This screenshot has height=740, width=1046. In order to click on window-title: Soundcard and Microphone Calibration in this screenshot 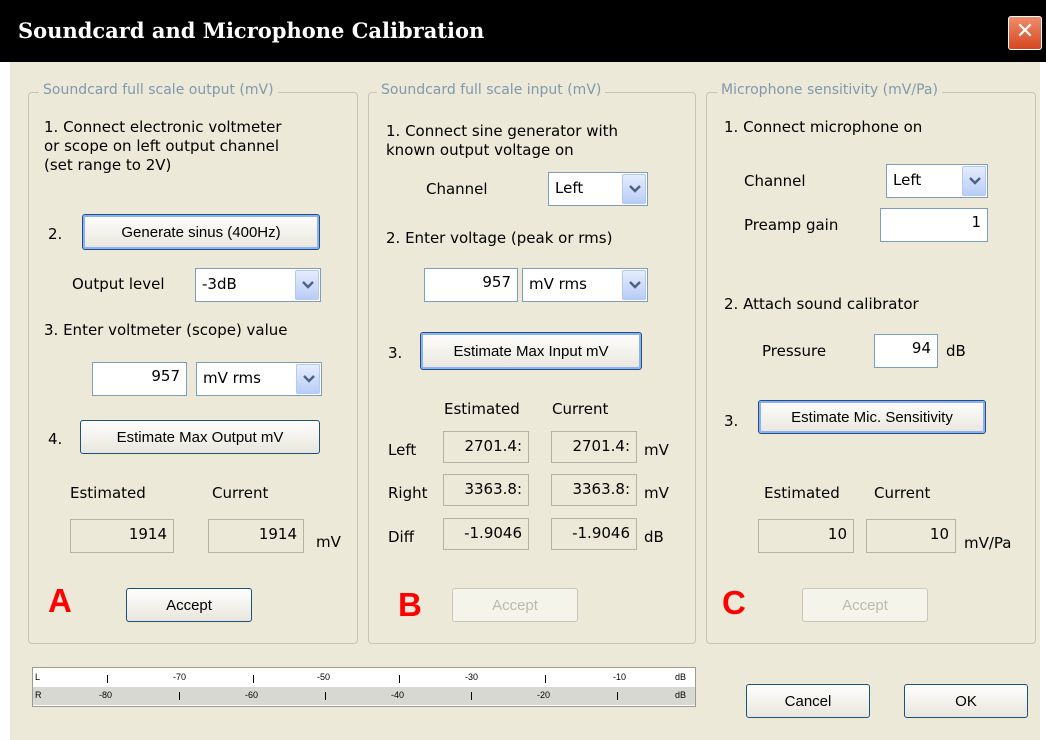, I will do `click(251, 30)`.